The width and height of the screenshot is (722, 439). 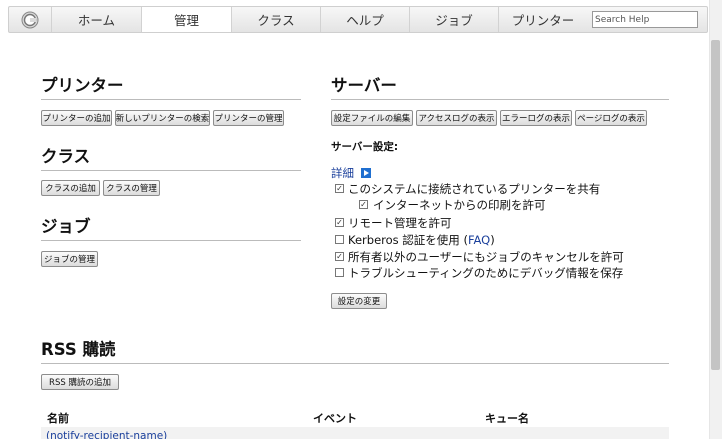 What do you see at coordinates (456, 118) in the screenshot?
I see `view-access-log-button: アクセスログの表示` at bounding box center [456, 118].